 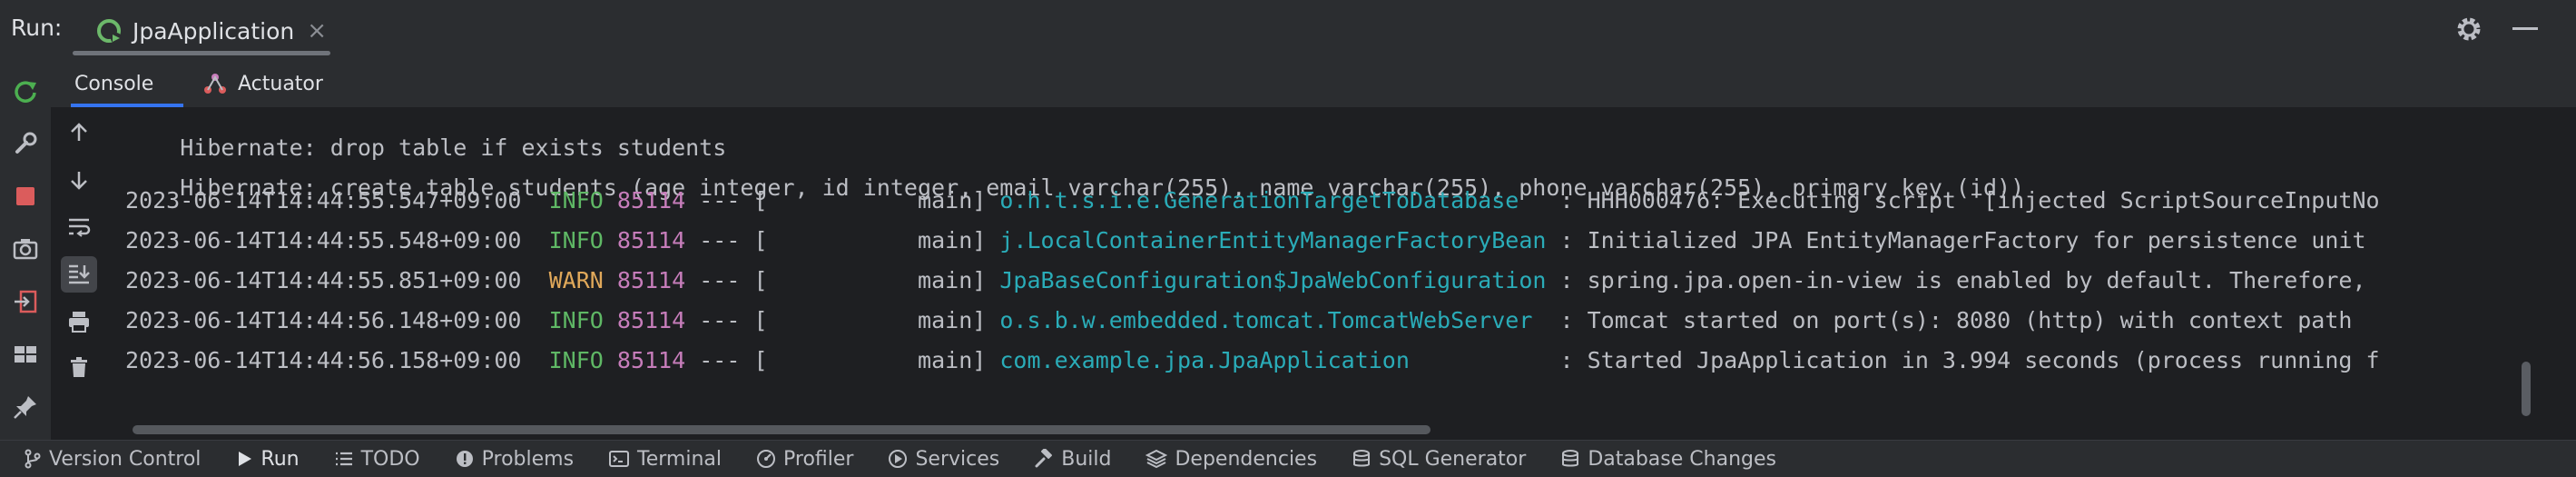 I want to click on rerun-button, so click(x=25, y=91).